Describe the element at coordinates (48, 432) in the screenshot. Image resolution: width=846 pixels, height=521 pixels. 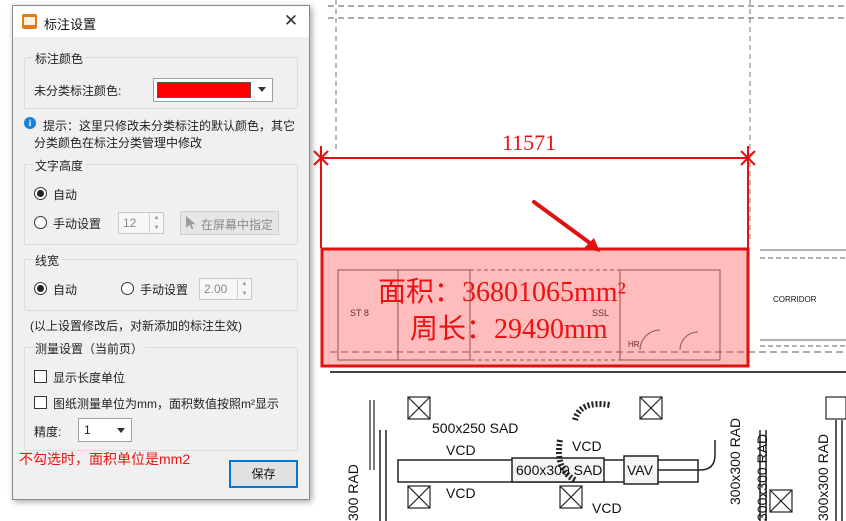
I see `precision-label: 精度:` at that location.